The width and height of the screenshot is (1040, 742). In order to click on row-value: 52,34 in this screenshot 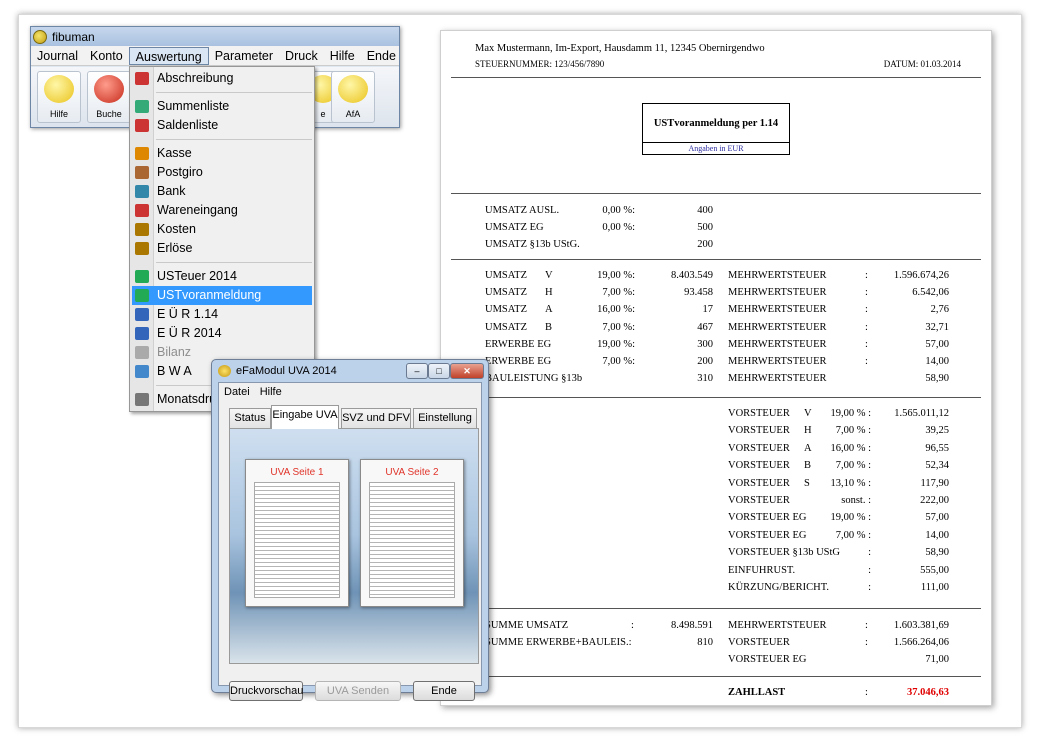, I will do `click(937, 466)`.